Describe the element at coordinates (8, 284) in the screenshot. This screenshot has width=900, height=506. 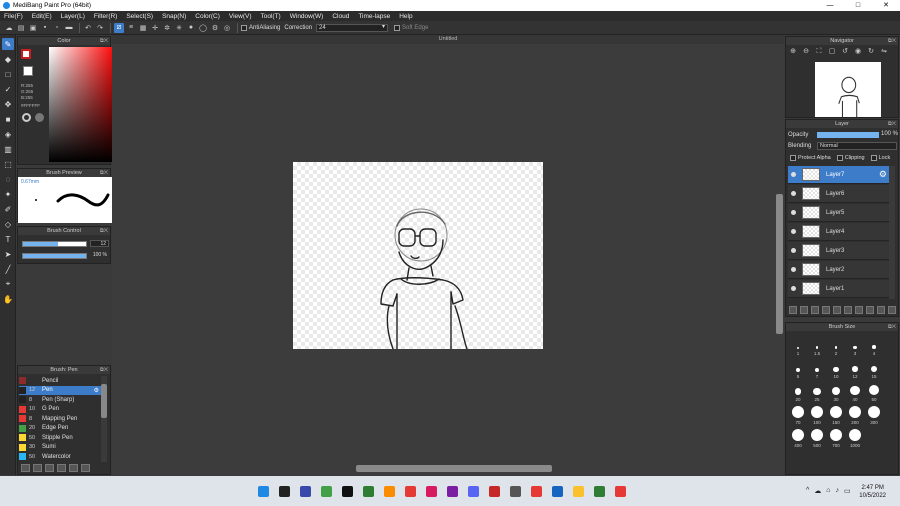
I see `eyedropper-tool-icon: ⌖` at that location.